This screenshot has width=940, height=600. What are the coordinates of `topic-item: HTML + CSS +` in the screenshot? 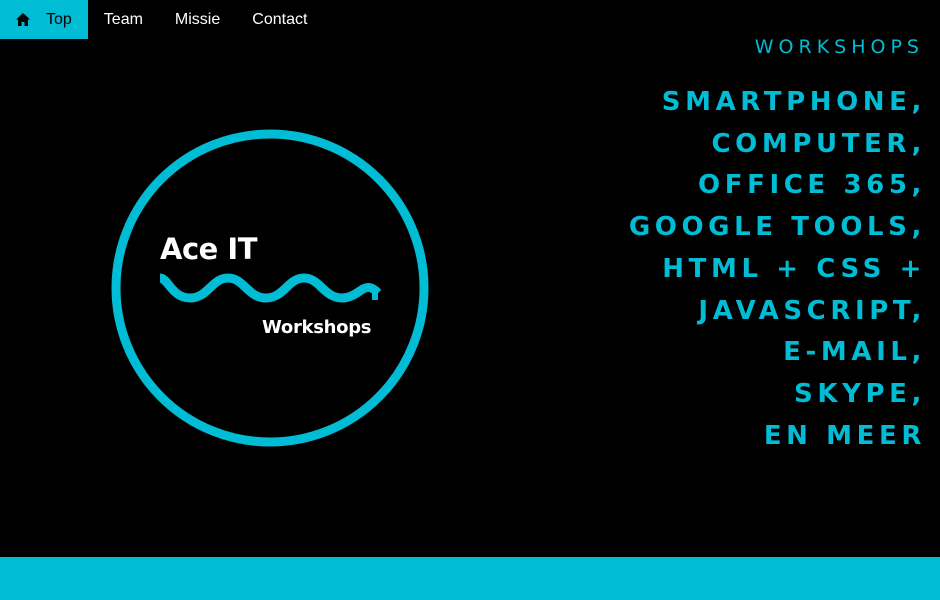 It's located at (794, 268).